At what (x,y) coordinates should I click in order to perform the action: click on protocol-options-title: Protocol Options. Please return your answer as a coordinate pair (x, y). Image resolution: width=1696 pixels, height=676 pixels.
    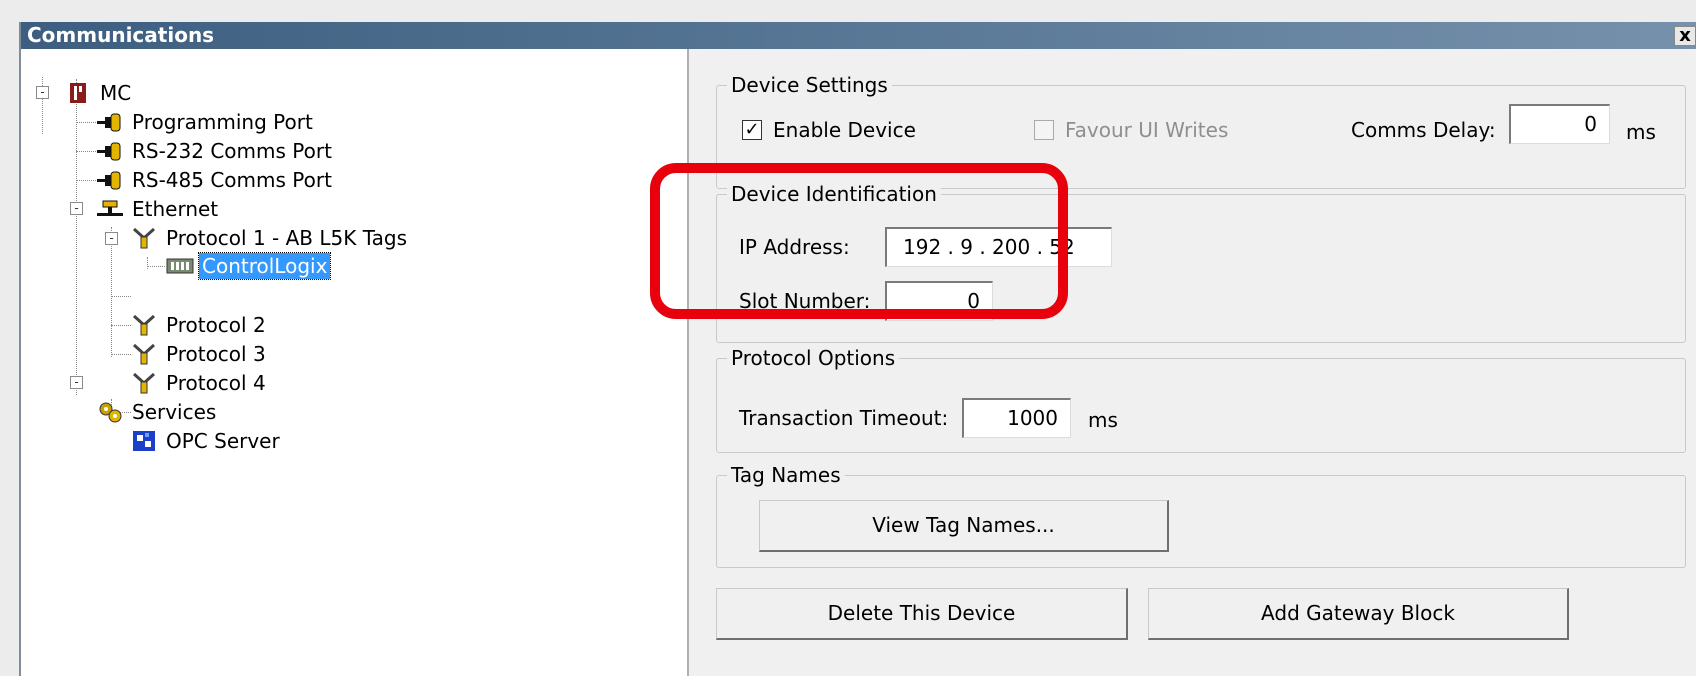
    Looking at the image, I should click on (813, 358).